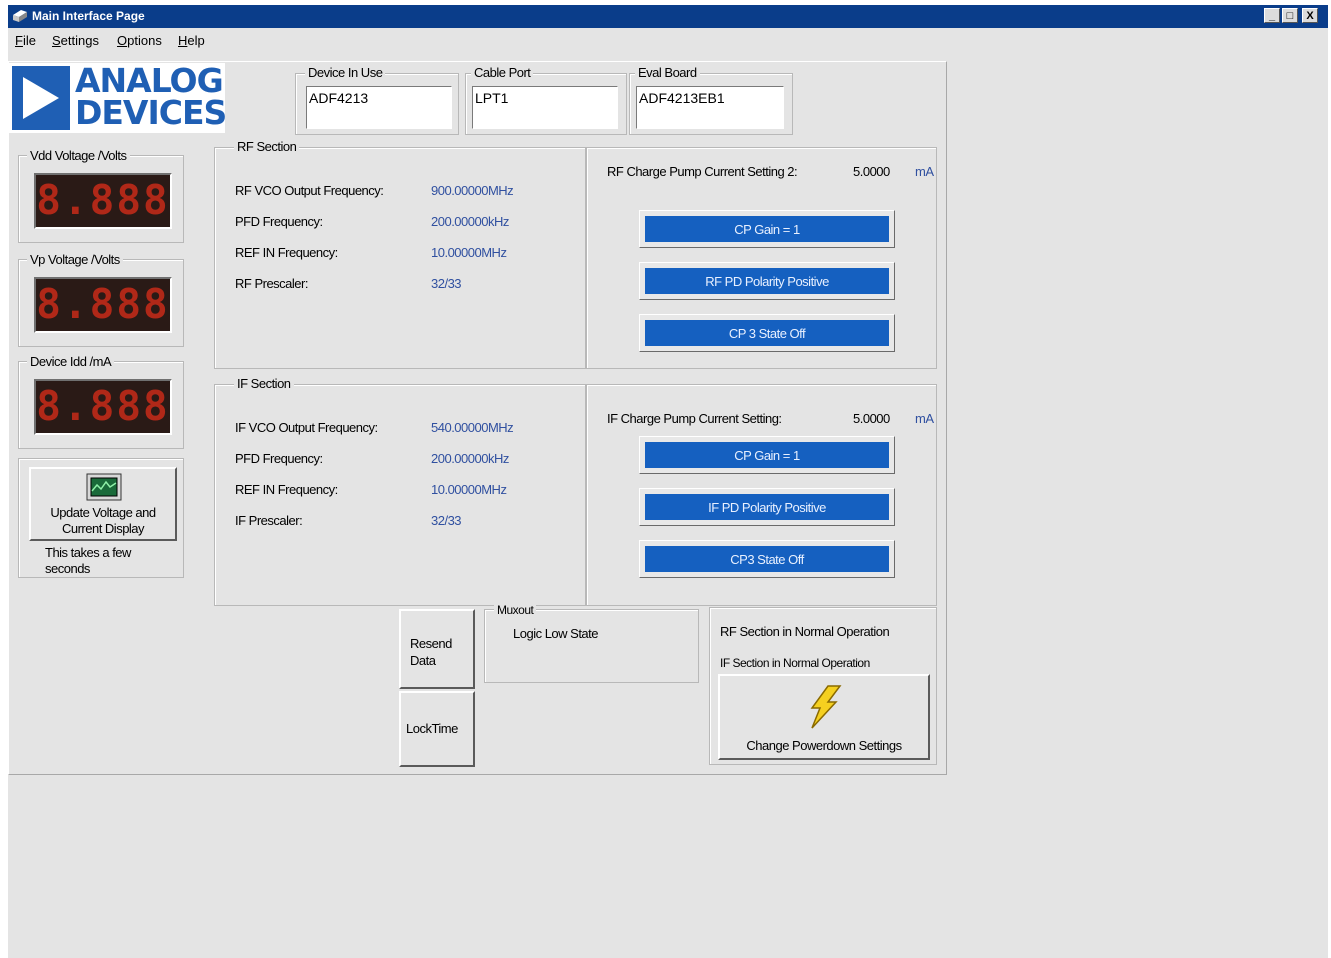  What do you see at coordinates (924, 418) in the screenshot?
I see `if-cp-unit: mA` at bounding box center [924, 418].